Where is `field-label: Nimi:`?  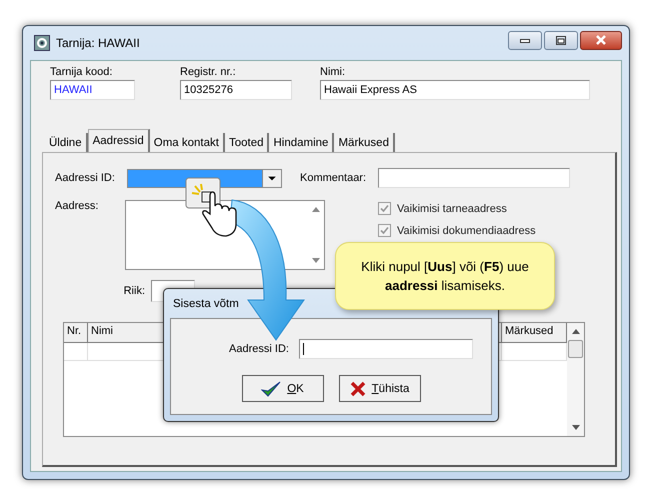 field-label: Nimi: is located at coordinates (333, 72).